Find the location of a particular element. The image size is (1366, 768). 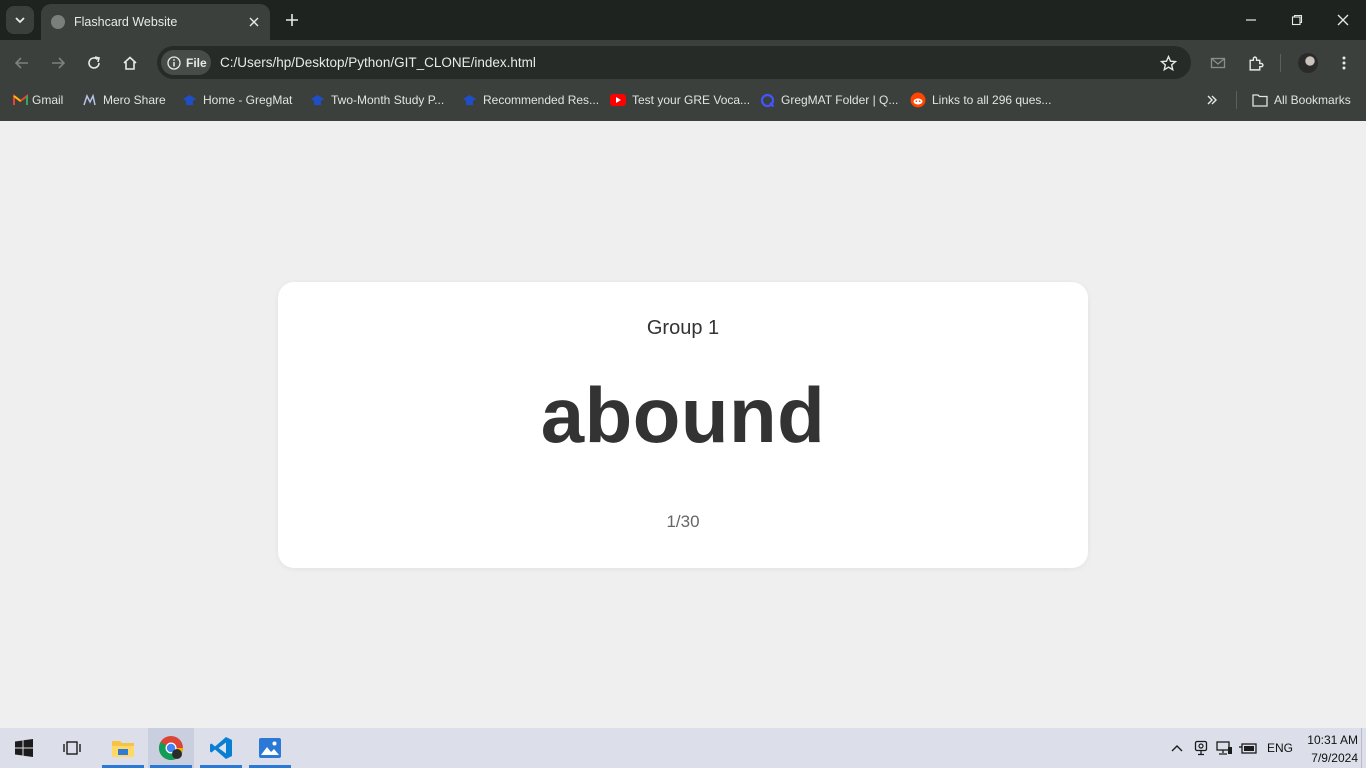

bookmark-label: Gmail is located at coordinates (48, 100).